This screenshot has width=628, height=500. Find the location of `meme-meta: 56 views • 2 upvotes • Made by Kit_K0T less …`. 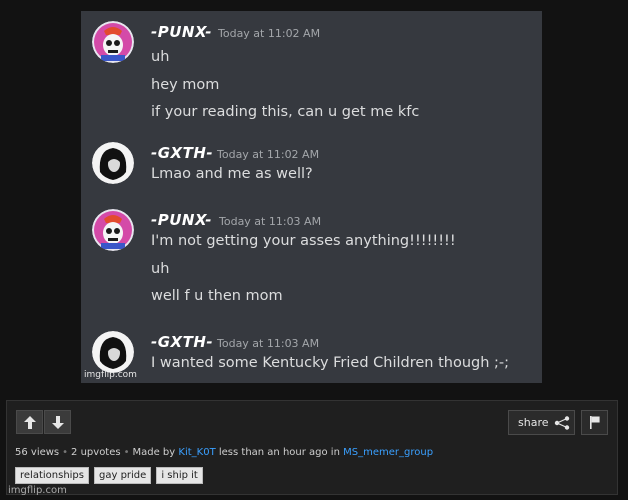

meme-meta: 56 views • 2 upvotes • Made by Kit_K0T less … is located at coordinates (224, 452).